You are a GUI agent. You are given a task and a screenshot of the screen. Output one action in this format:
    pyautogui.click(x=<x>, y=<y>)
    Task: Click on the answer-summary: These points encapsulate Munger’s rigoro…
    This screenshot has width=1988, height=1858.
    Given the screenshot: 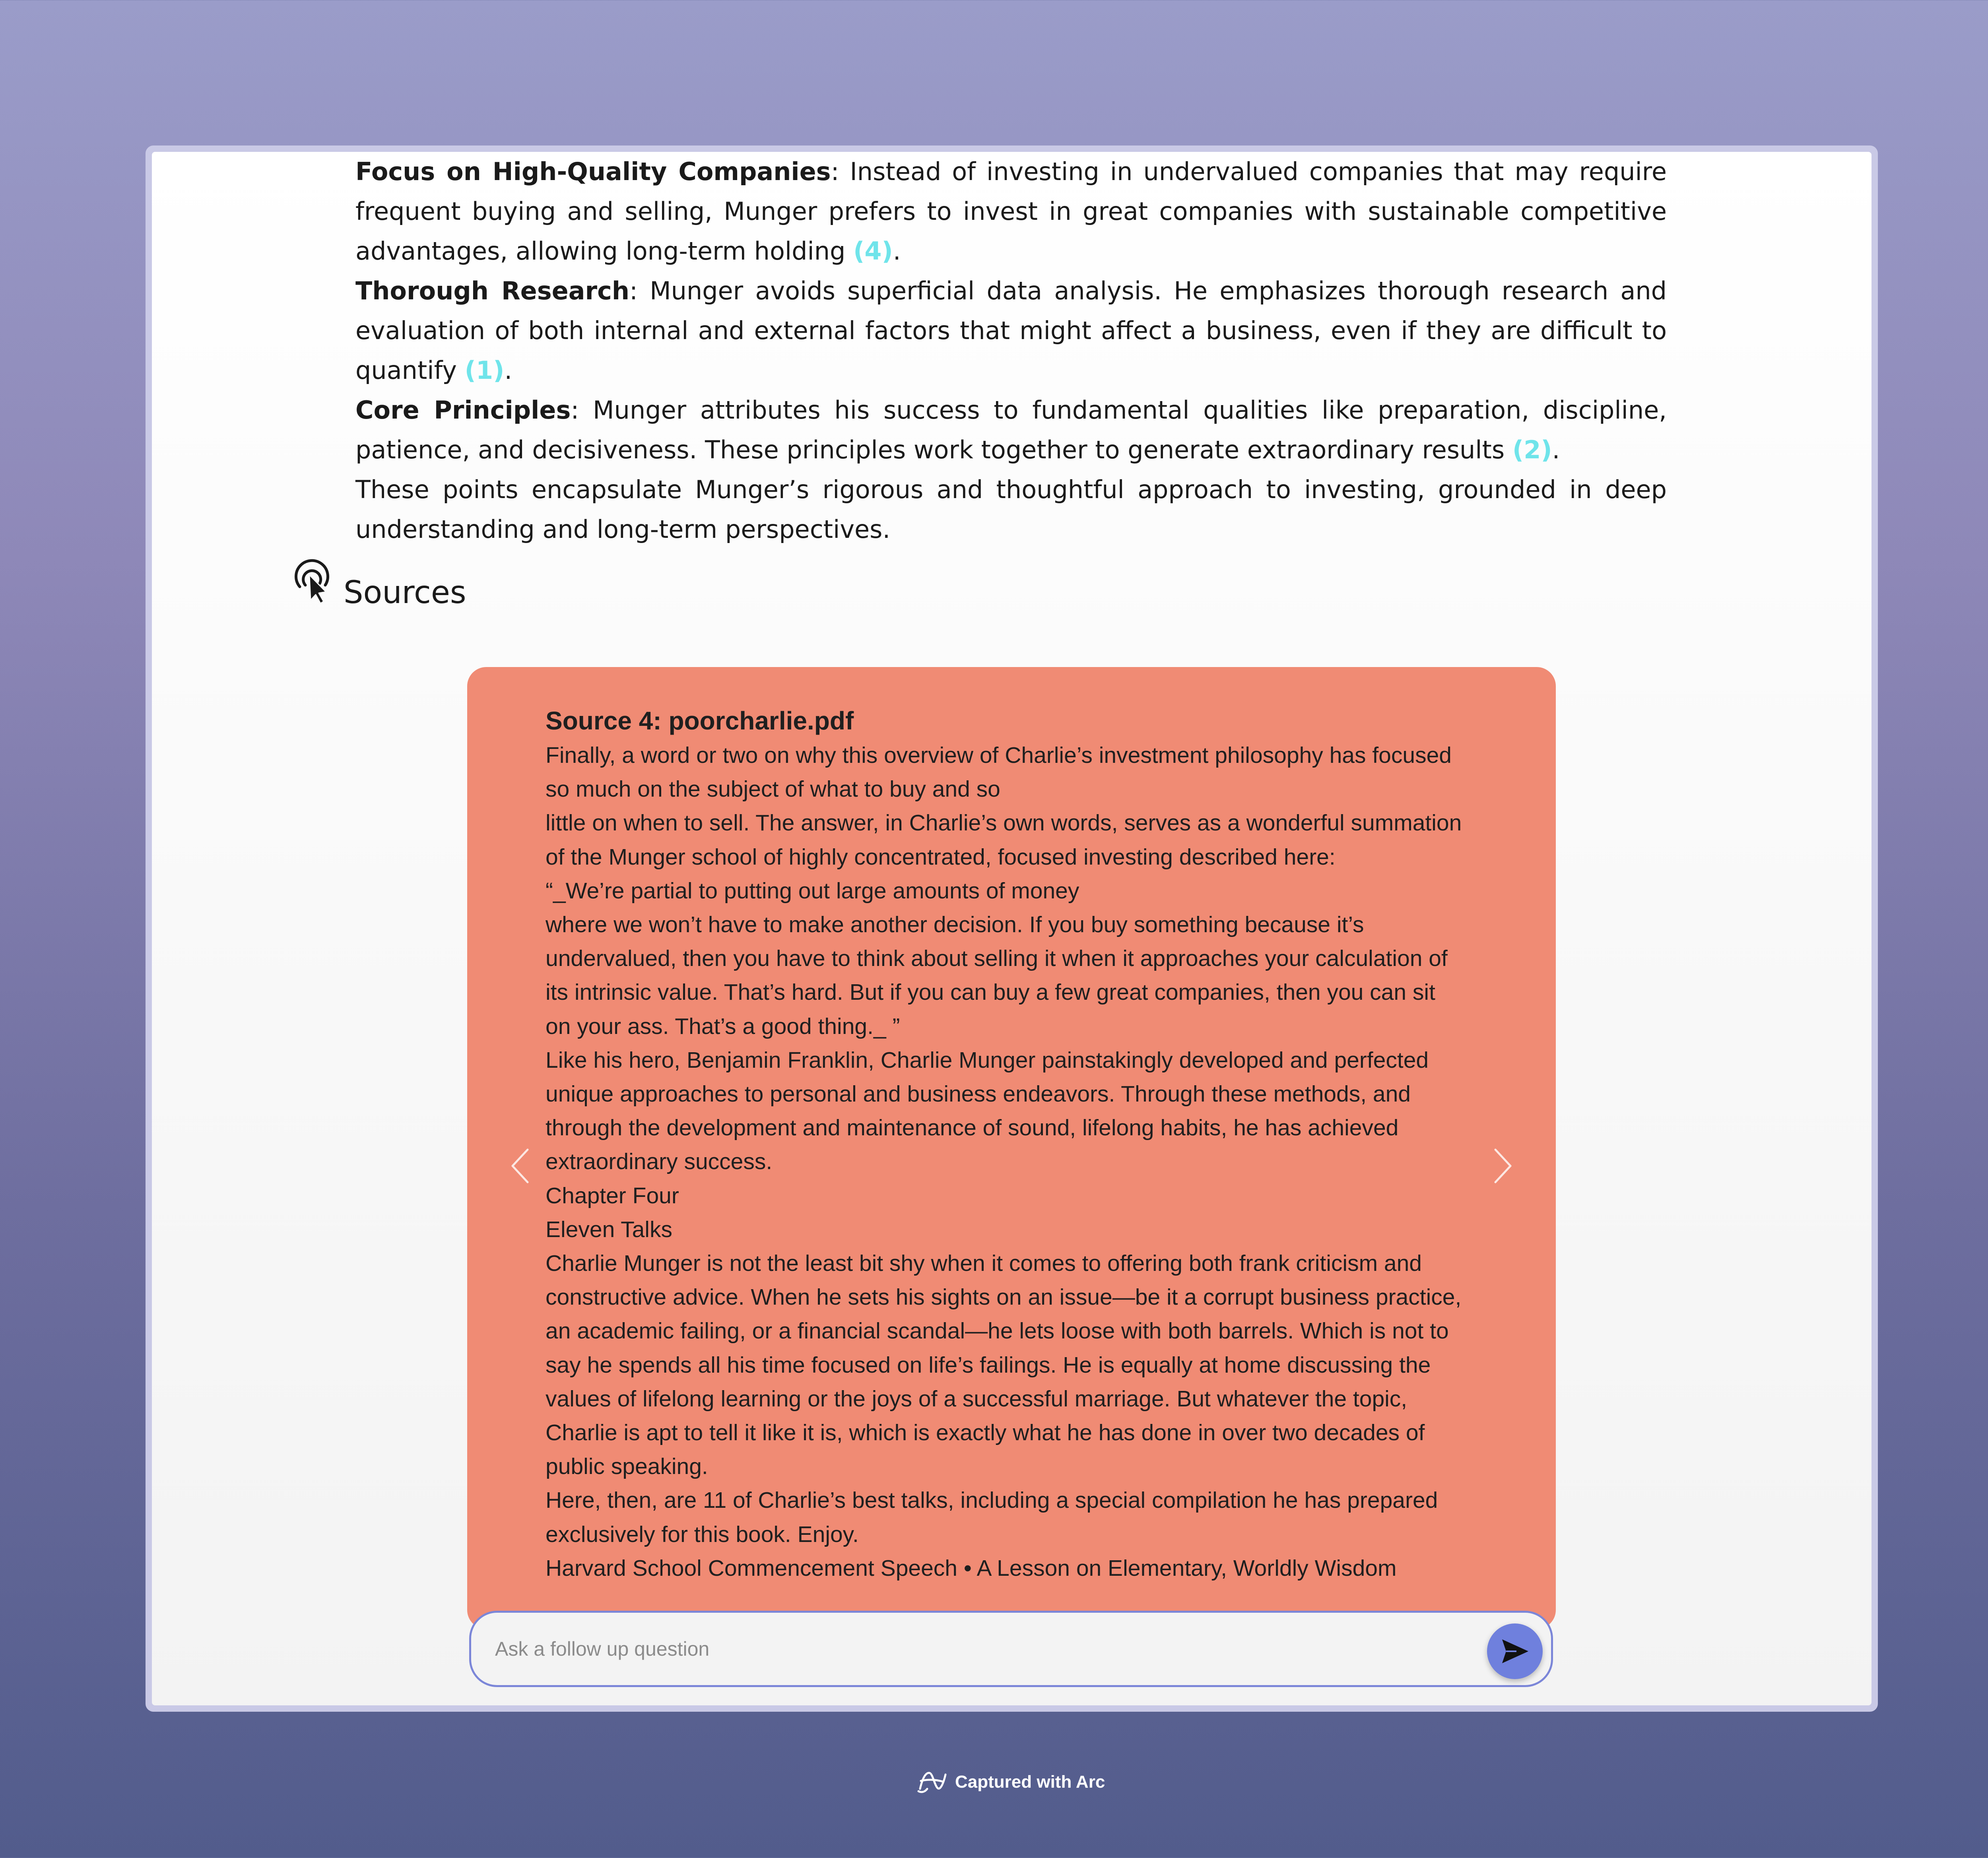 What is the action you would take?
    pyautogui.click(x=1011, y=509)
    